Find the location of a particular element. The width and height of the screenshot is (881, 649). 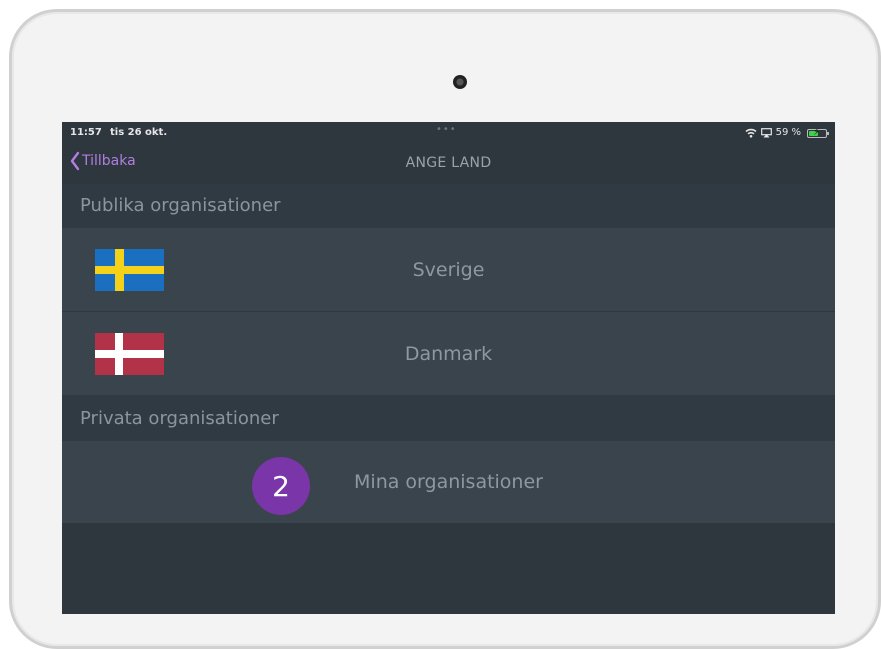

section-header-public: Publika organisationer is located at coordinates (448, 206).